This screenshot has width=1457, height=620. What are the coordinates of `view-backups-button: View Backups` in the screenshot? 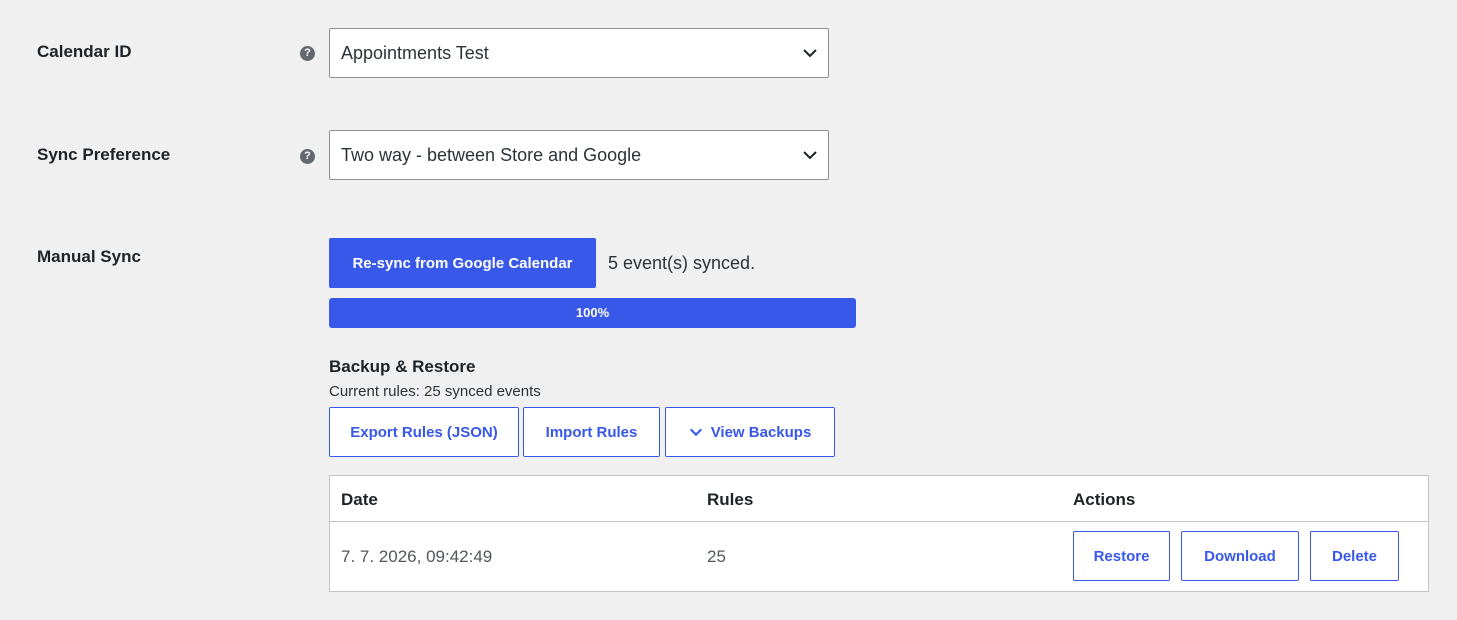 It's located at (750, 432).